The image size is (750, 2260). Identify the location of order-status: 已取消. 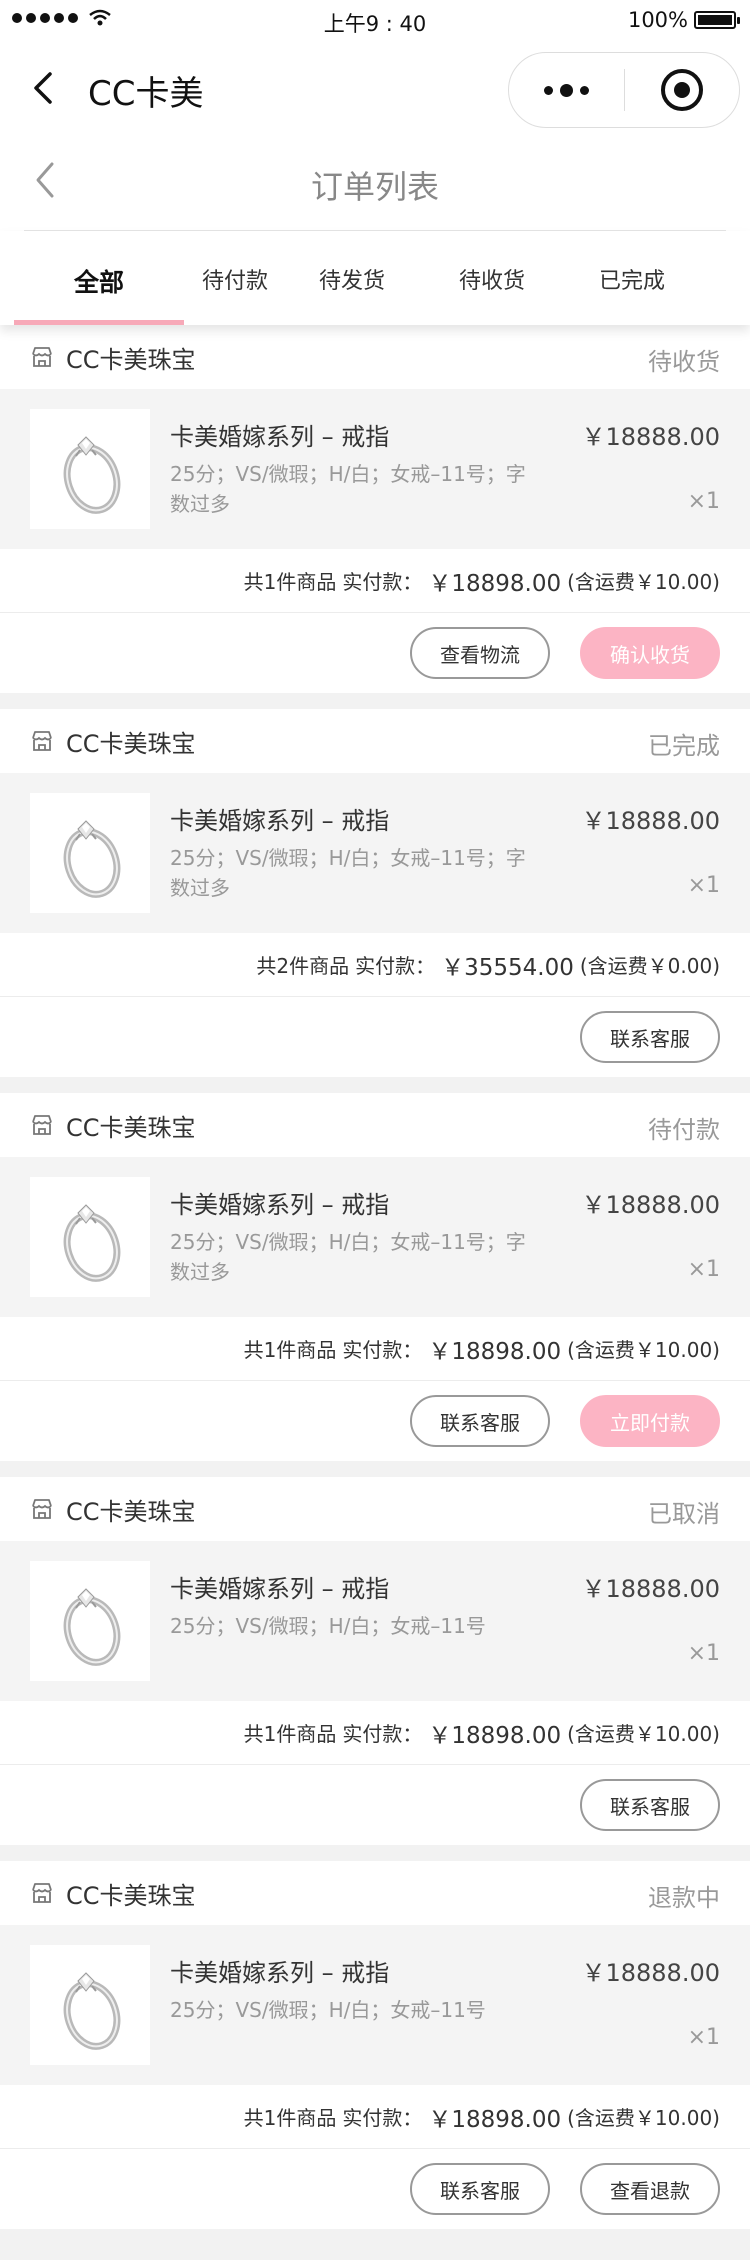
(684, 1514).